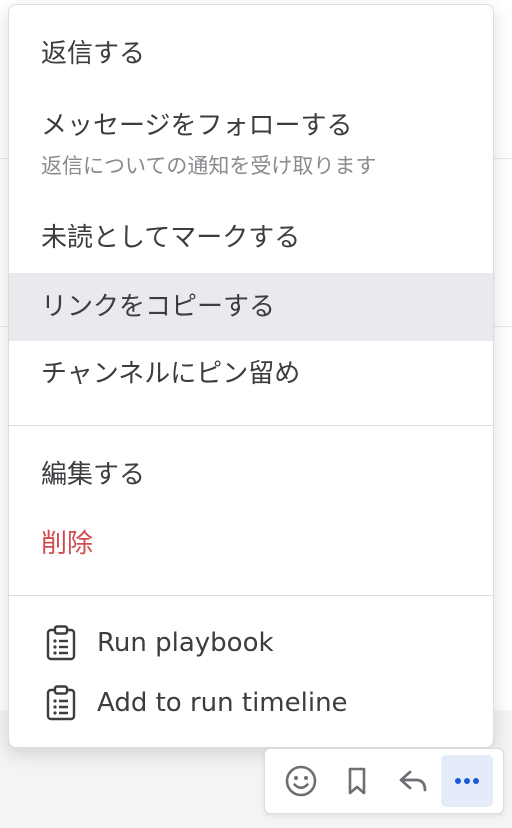 The width and height of the screenshot is (512, 828). Describe the element at coordinates (222, 703) in the screenshot. I see `menu-item-label: Add to run timeline` at that location.